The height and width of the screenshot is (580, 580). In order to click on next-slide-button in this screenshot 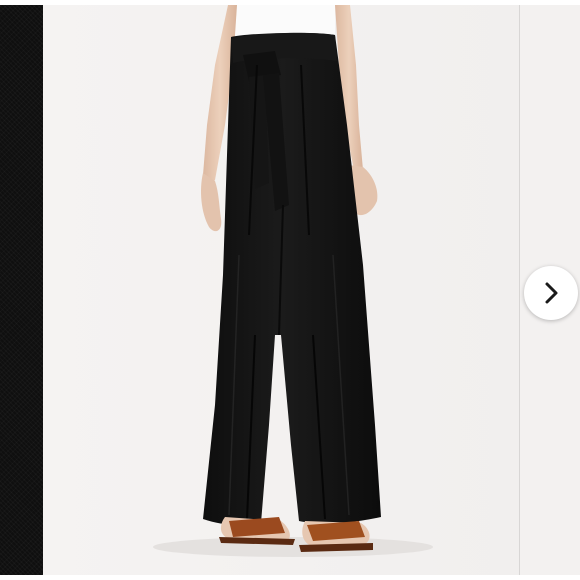, I will do `click(551, 293)`.